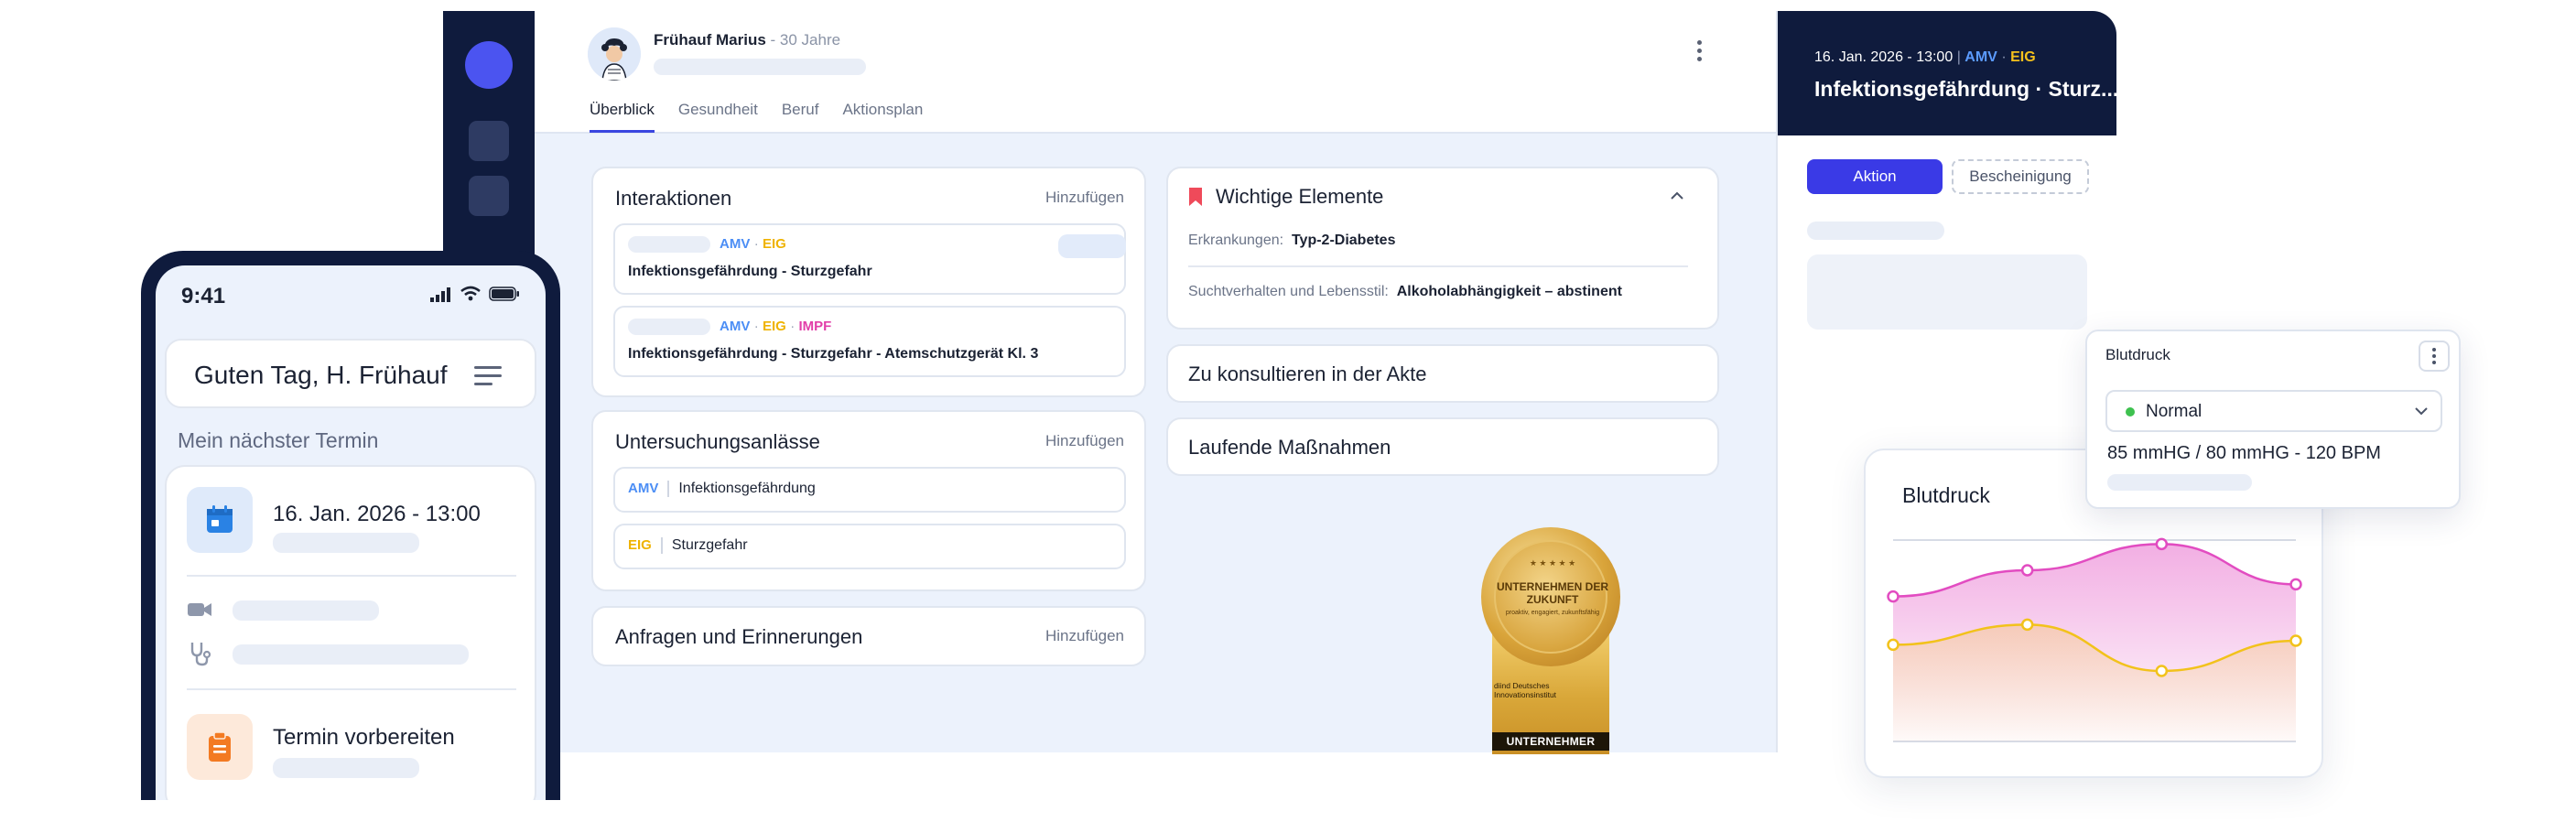  I want to click on next-appointment-label: Mein nächster Termin, so click(278, 440).